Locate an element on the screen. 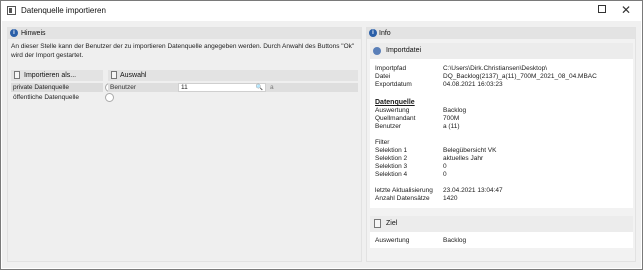 The image size is (643, 270). public-radio is located at coordinates (109, 97).